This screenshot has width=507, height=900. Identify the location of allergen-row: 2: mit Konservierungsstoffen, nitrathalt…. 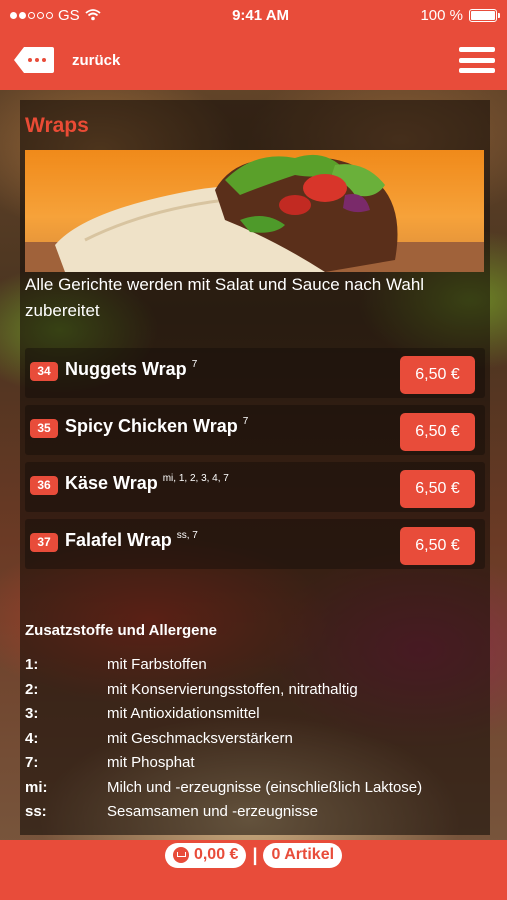
(255, 690).